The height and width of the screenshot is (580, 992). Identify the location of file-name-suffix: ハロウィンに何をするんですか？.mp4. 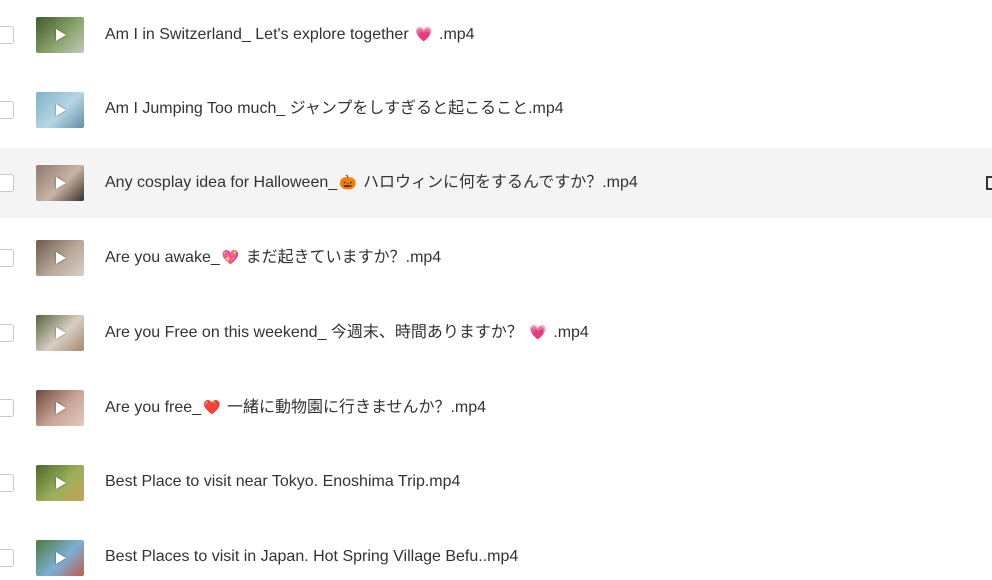
(498, 182).